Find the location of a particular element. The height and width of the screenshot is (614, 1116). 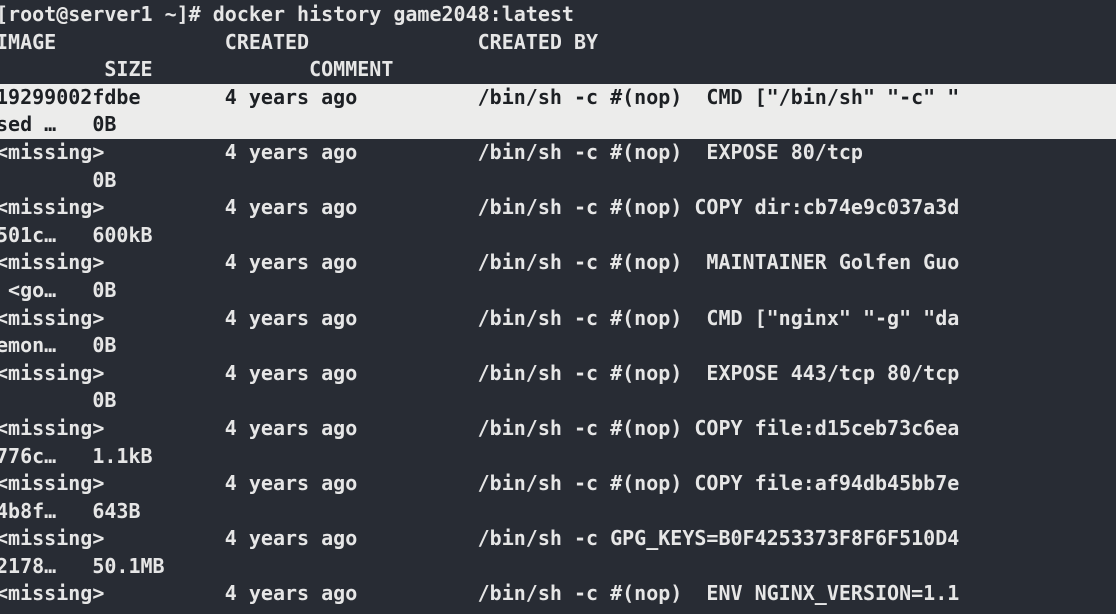

terminal-line-row-2-wrap: 501c… 600kB is located at coordinates (558, 236).